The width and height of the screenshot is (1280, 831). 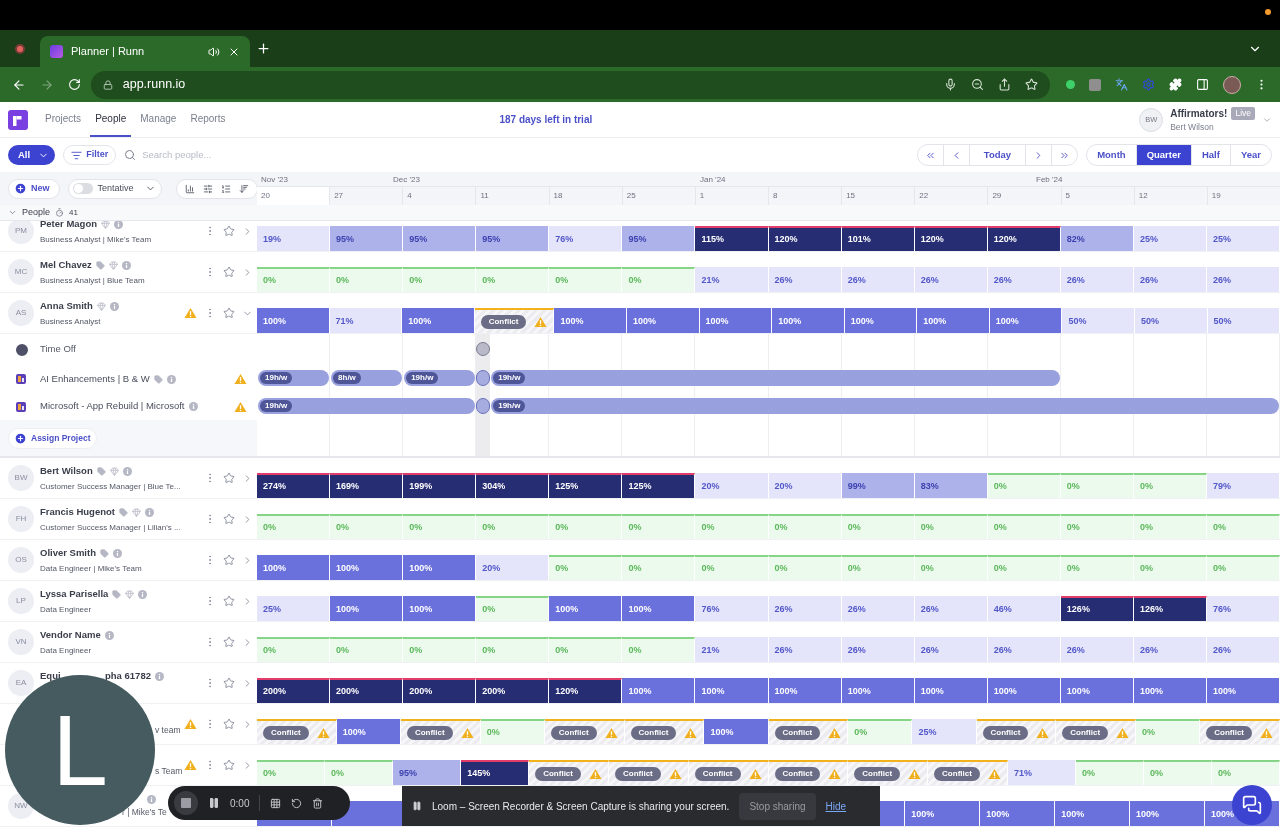 What do you see at coordinates (70, 321) in the screenshot?
I see `person-role: Business Analyst` at bounding box center [70, 321].